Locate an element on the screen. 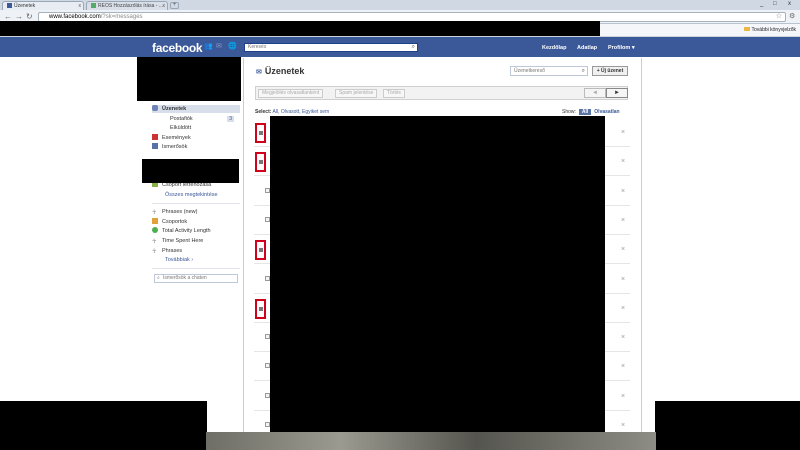  sidebar-item-label: Time Spent Here is located at coordinates (183, 241).